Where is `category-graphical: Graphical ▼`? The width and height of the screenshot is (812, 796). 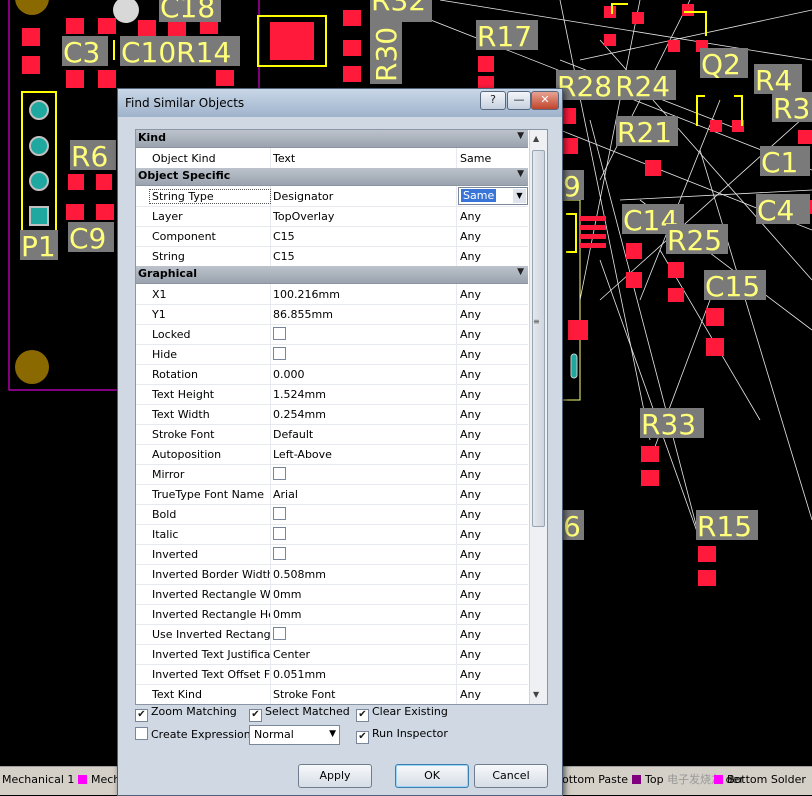 category-graphical: Graphical ▼ is located at coordinates (332, 275).